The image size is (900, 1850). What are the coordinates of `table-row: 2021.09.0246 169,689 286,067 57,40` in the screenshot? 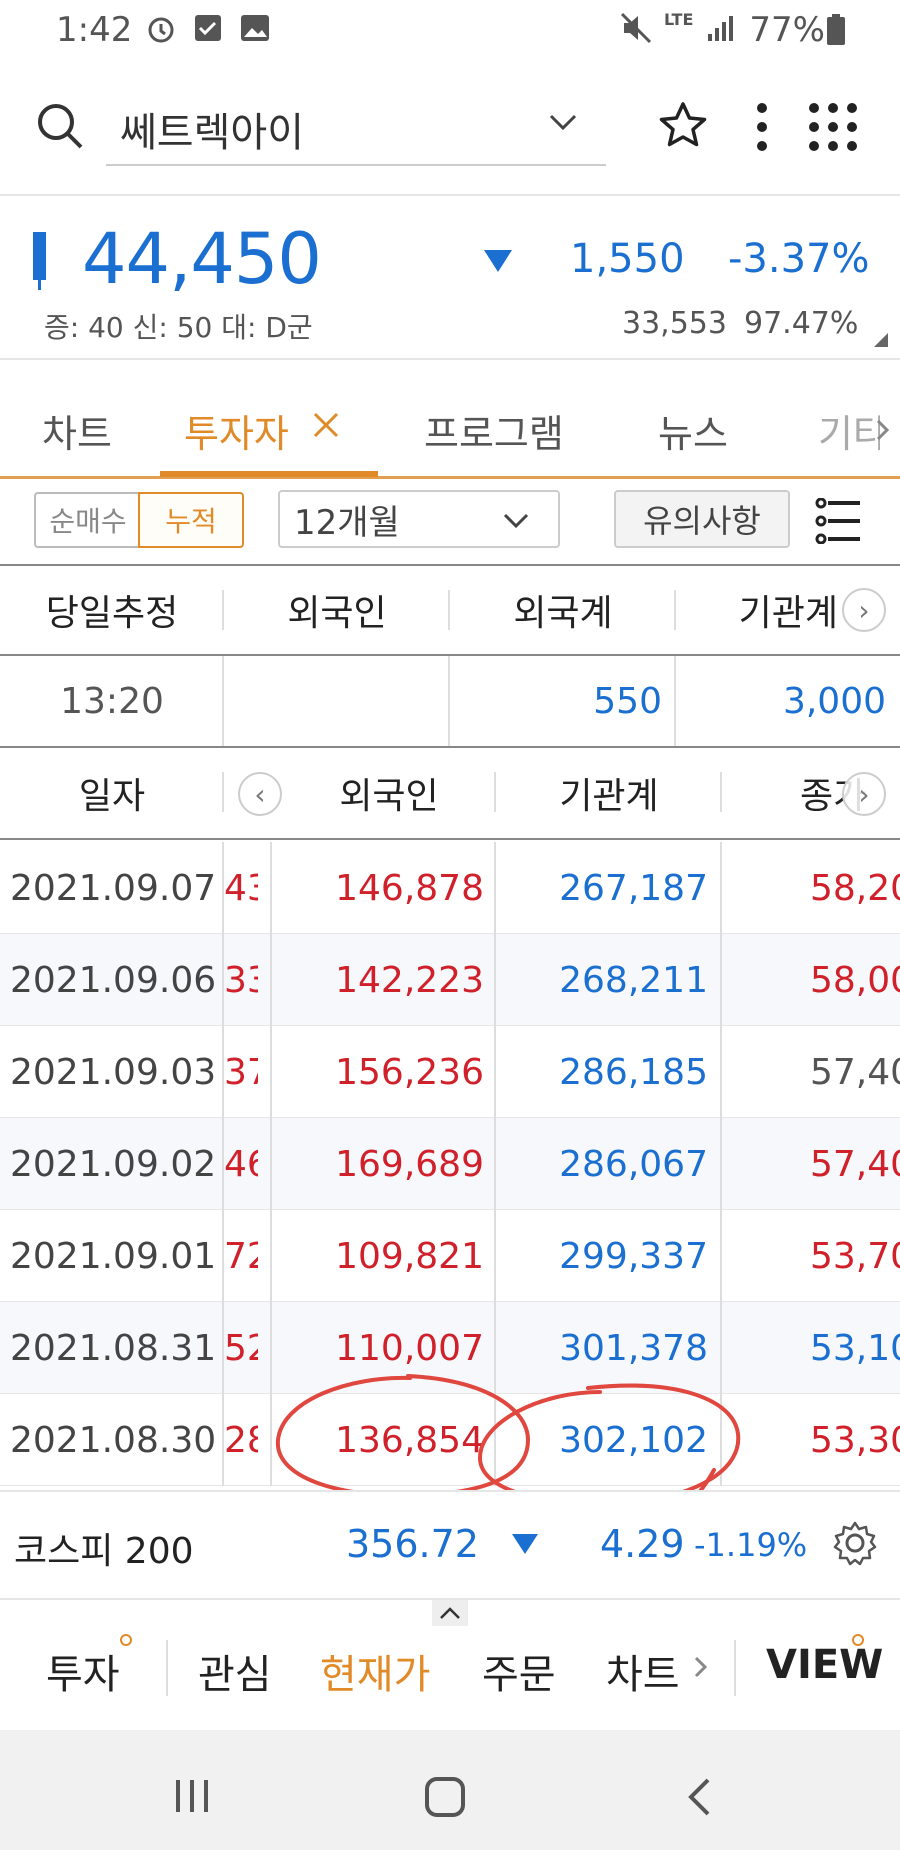 It's located at (450, 1164).